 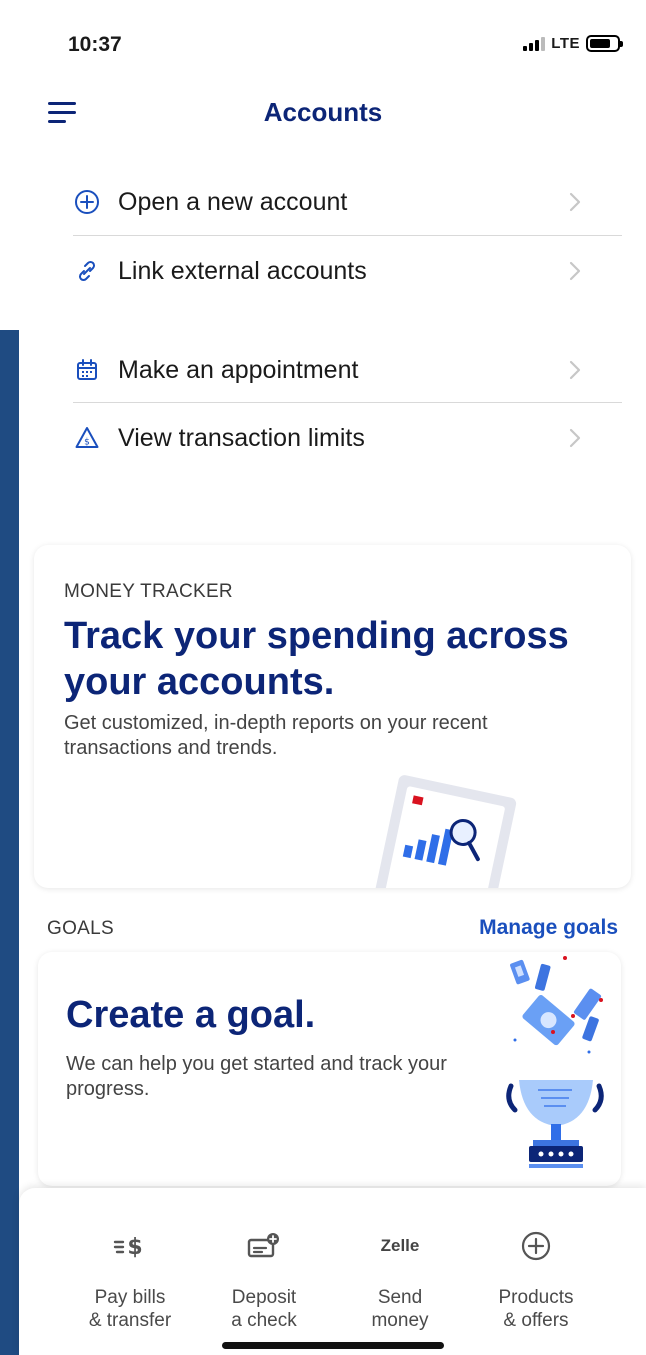 I want to click on list-item-label: Make an appointment, so click(x=238, y=369).